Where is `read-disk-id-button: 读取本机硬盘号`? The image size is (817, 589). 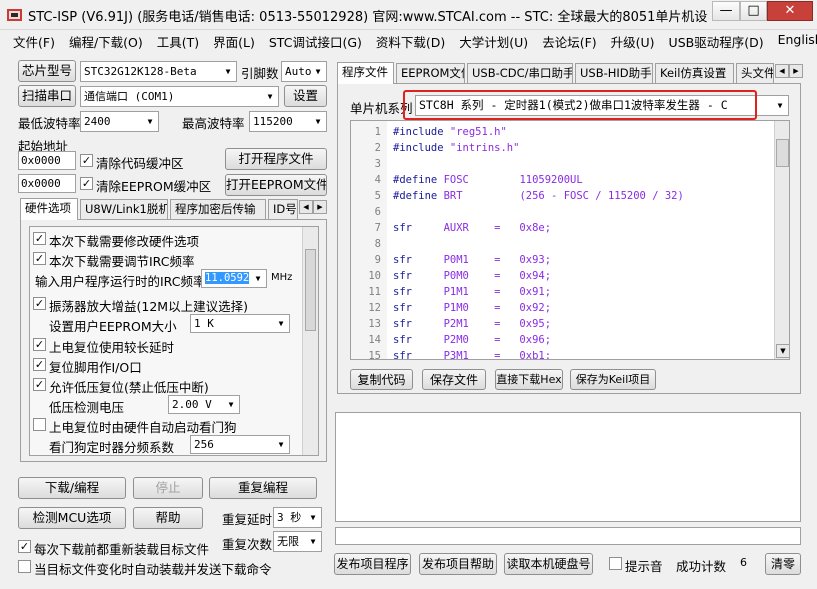 read-disk-id-button: 读取本机硬盘号 is located at coordinates (548, 564).